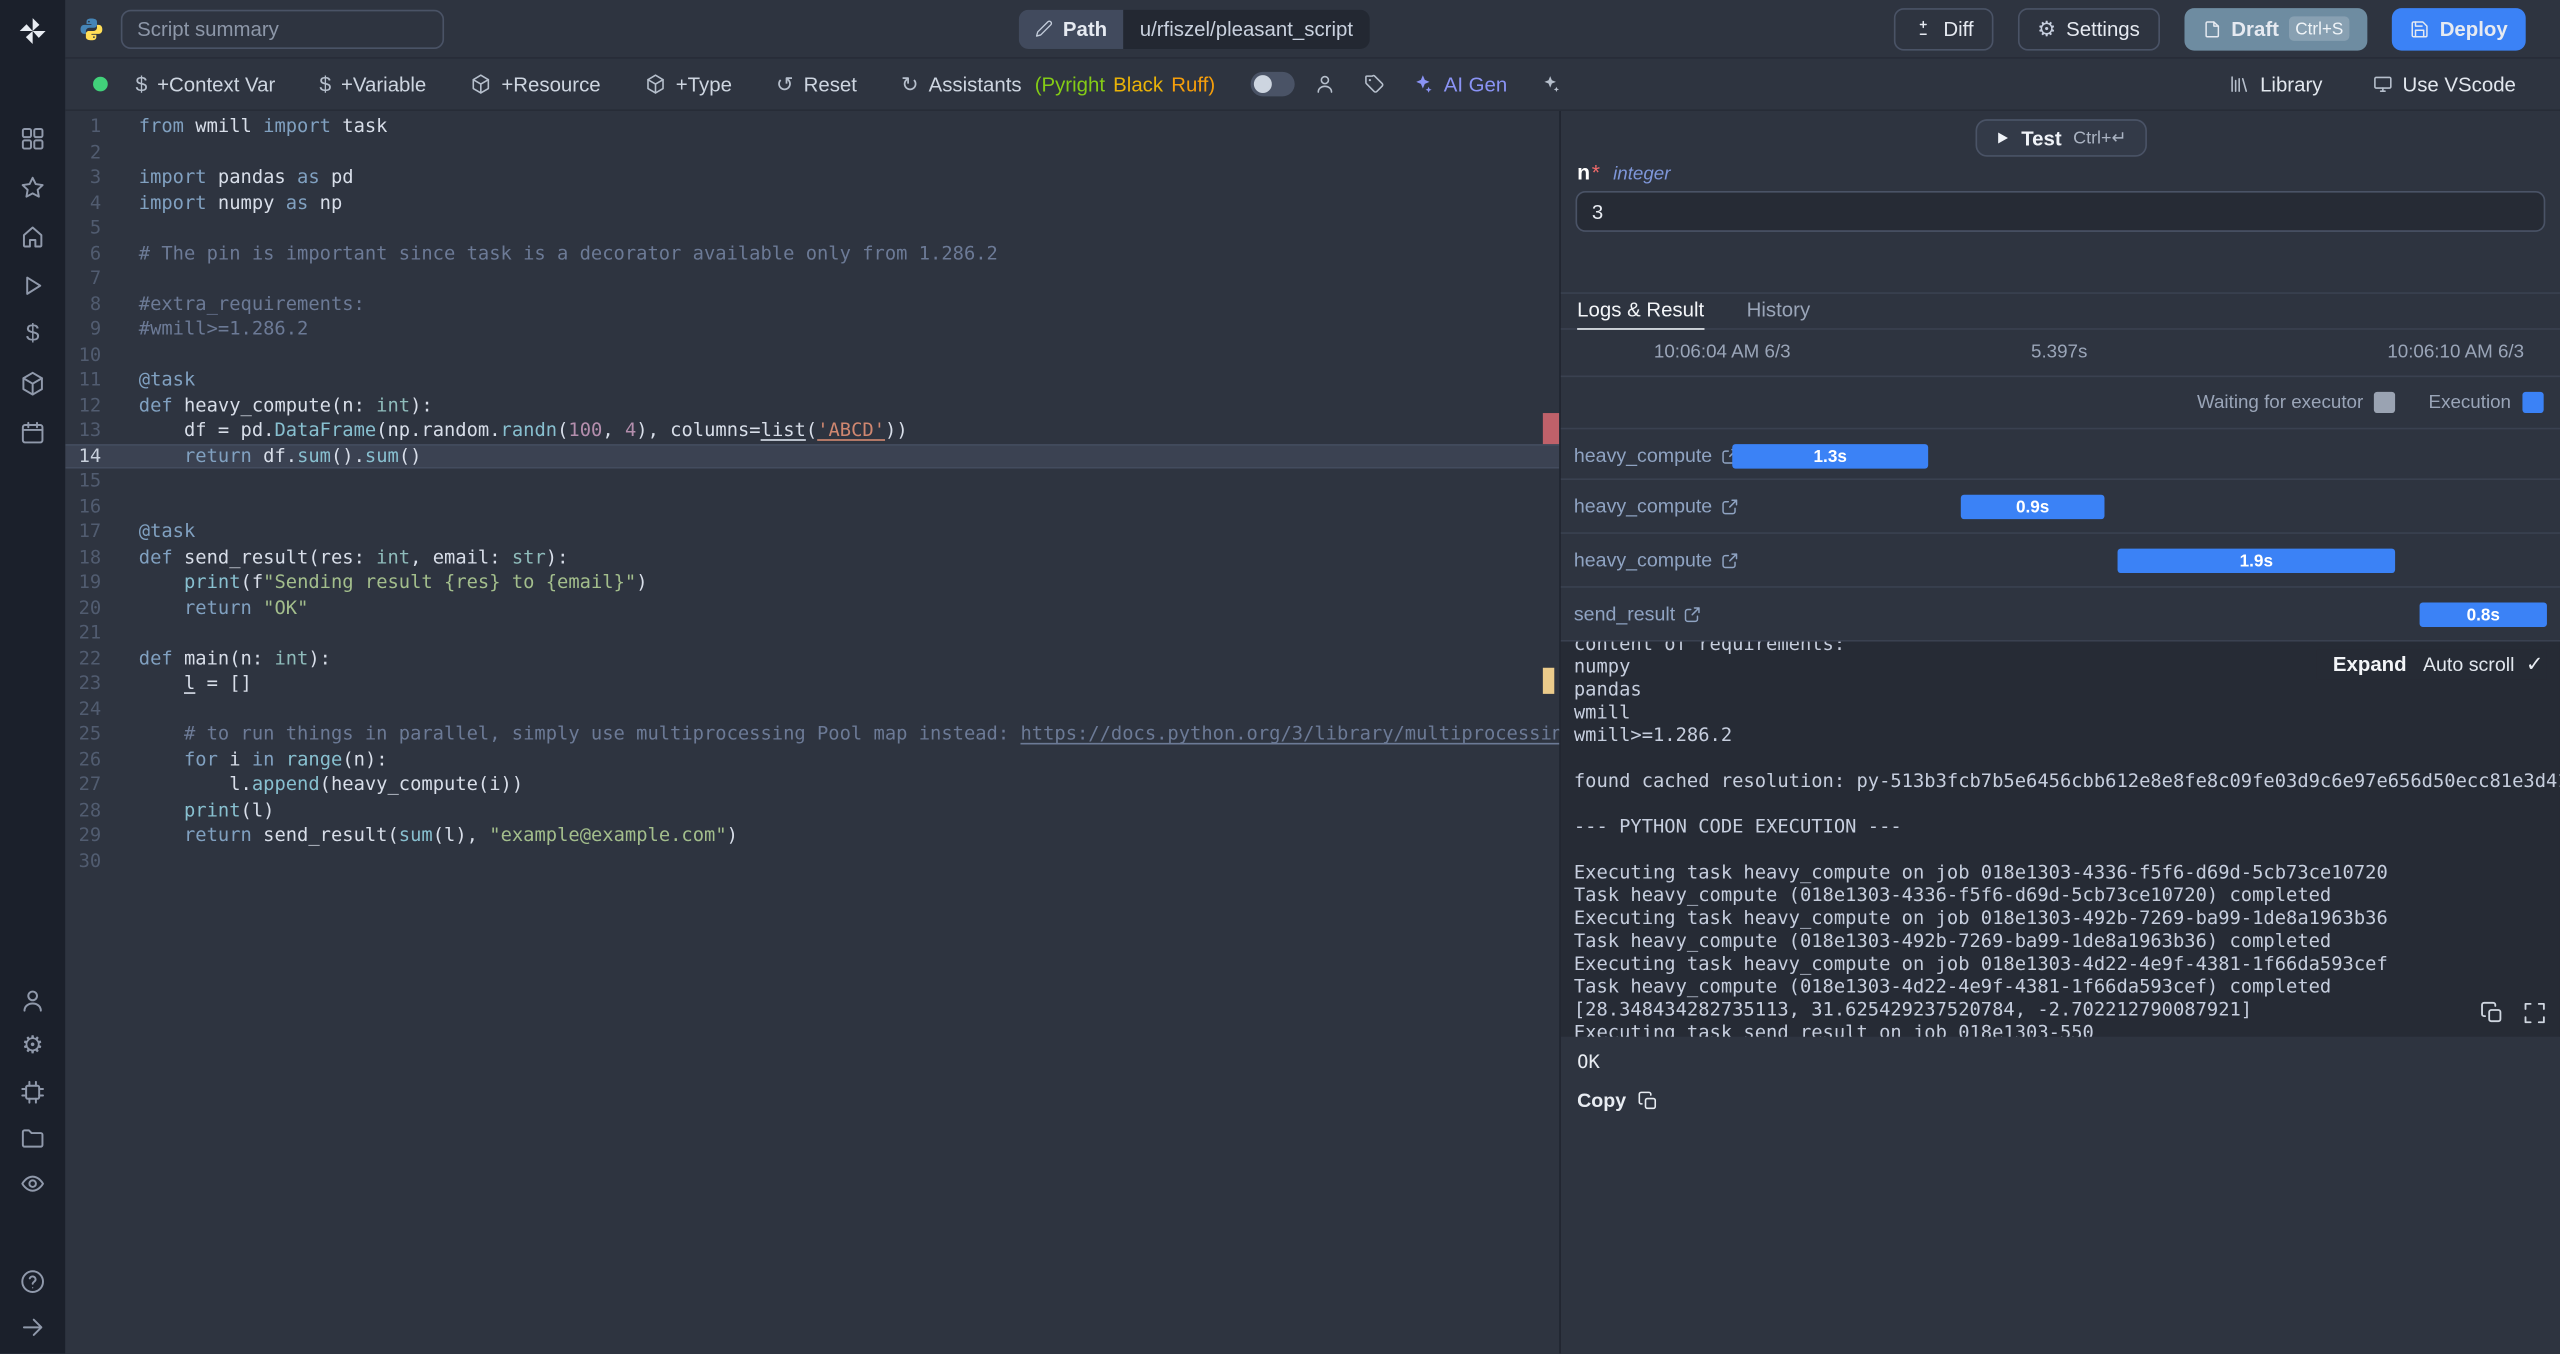  What do you see at coordinates (33, 286) in the screenshot?
I see `runs-icon` at bounding box center [33, 286].